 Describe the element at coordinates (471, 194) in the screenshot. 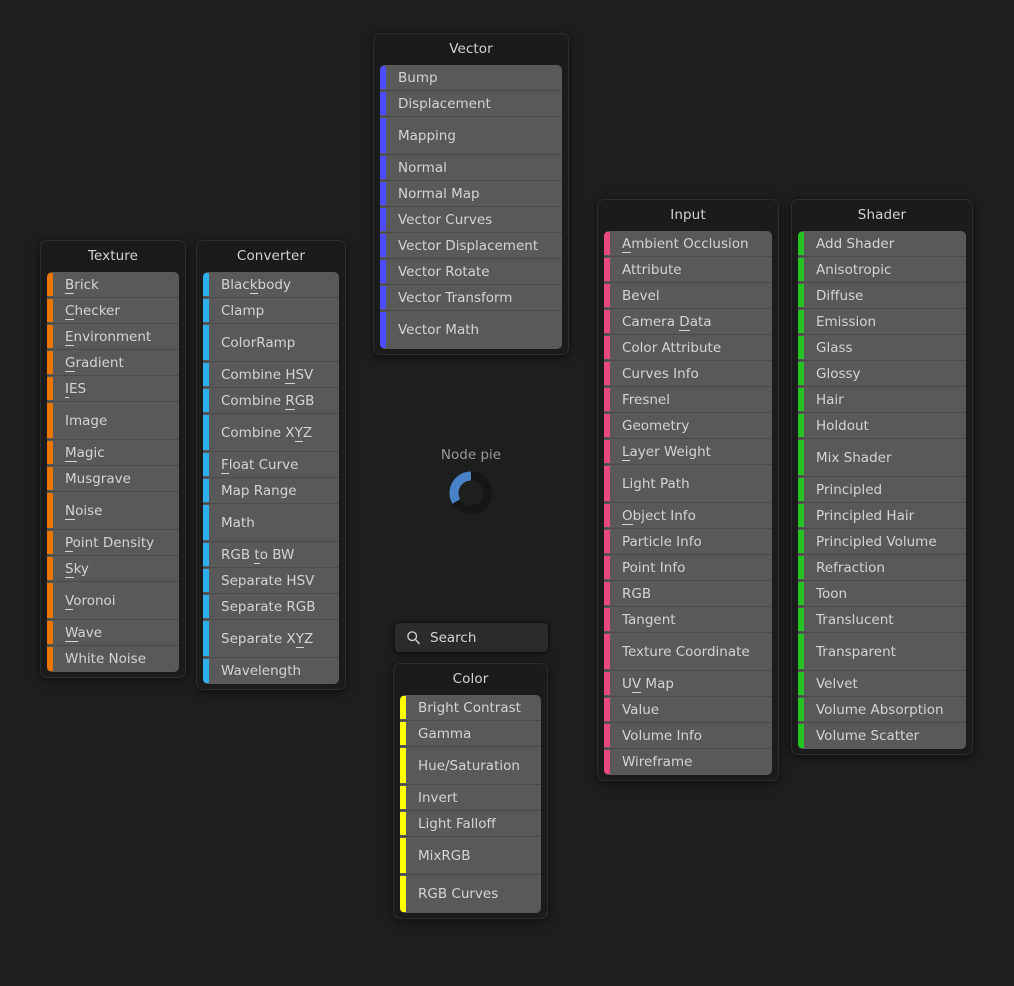

I see `menu-item-normal-map: Normal Map` at that location.